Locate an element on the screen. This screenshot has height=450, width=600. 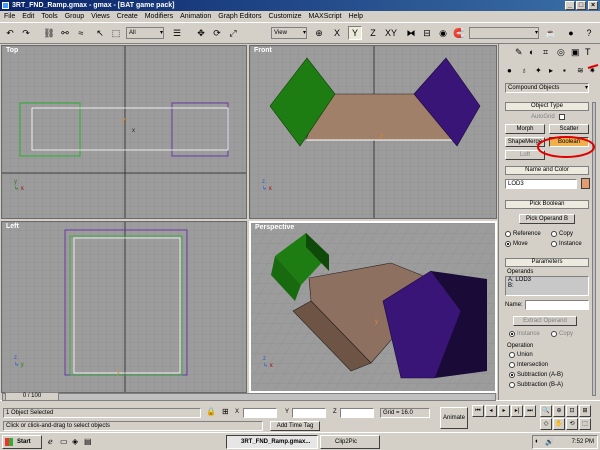
start-button: Start is located at coordinates (22, 442).